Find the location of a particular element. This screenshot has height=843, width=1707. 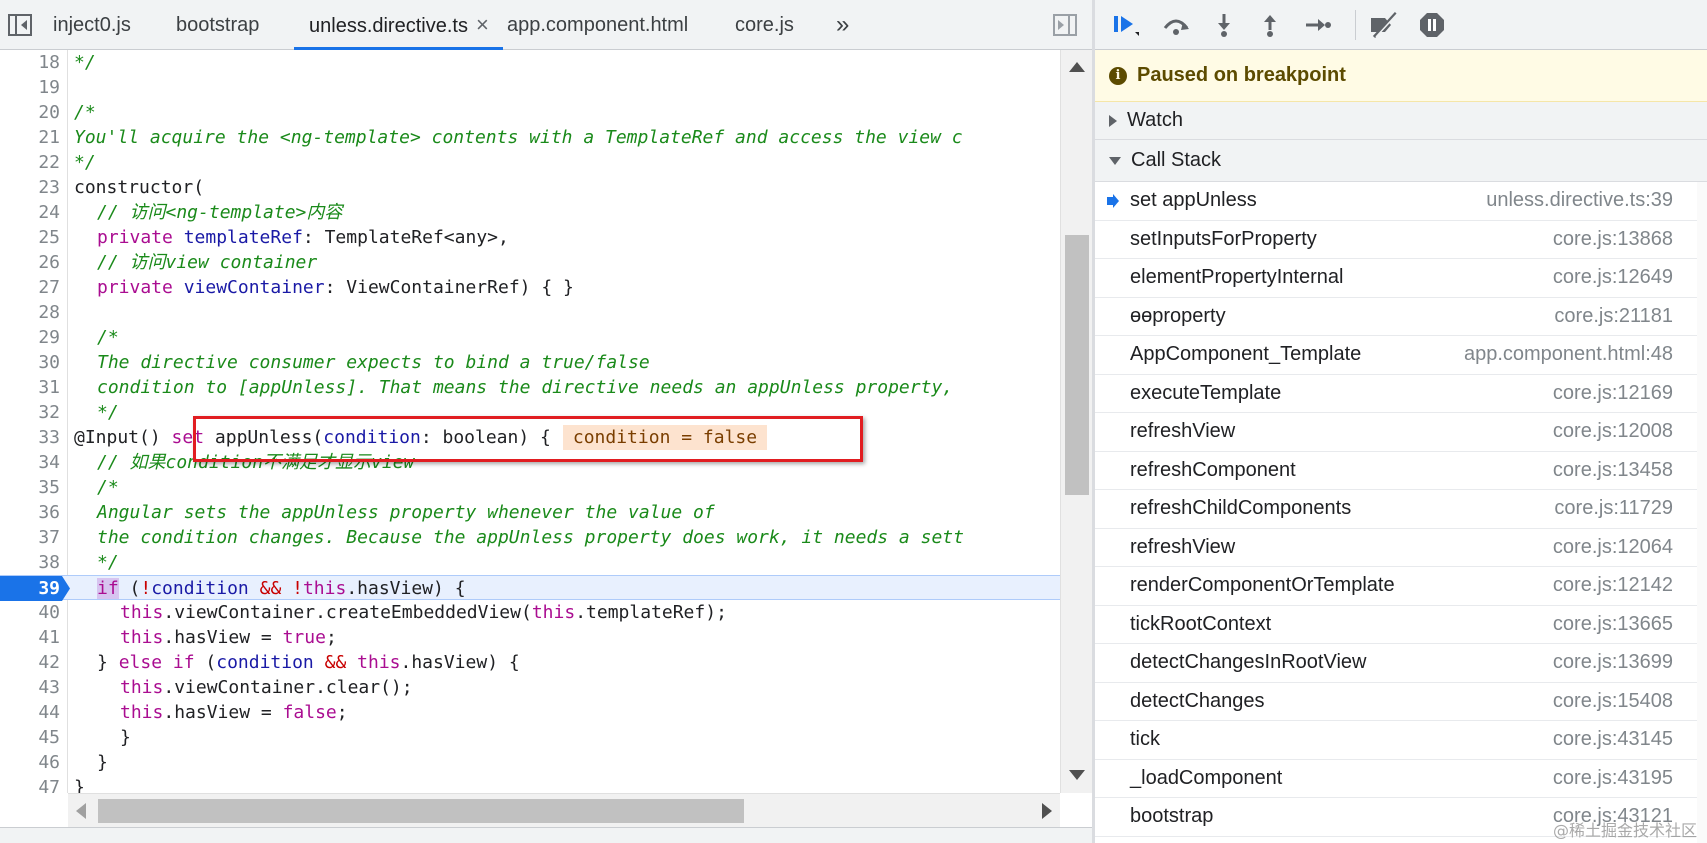

code-text: */ is located at coordinates (85, 62).